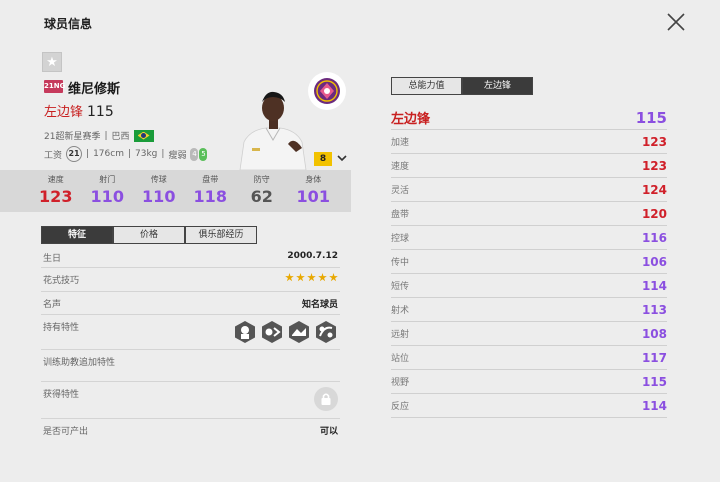 The height and width of the screenshot is (482, 720). Describe the element at coordinates (190, 280) in the screenshot. I see `info-row-skill-moves: 花式技巧` at that location.